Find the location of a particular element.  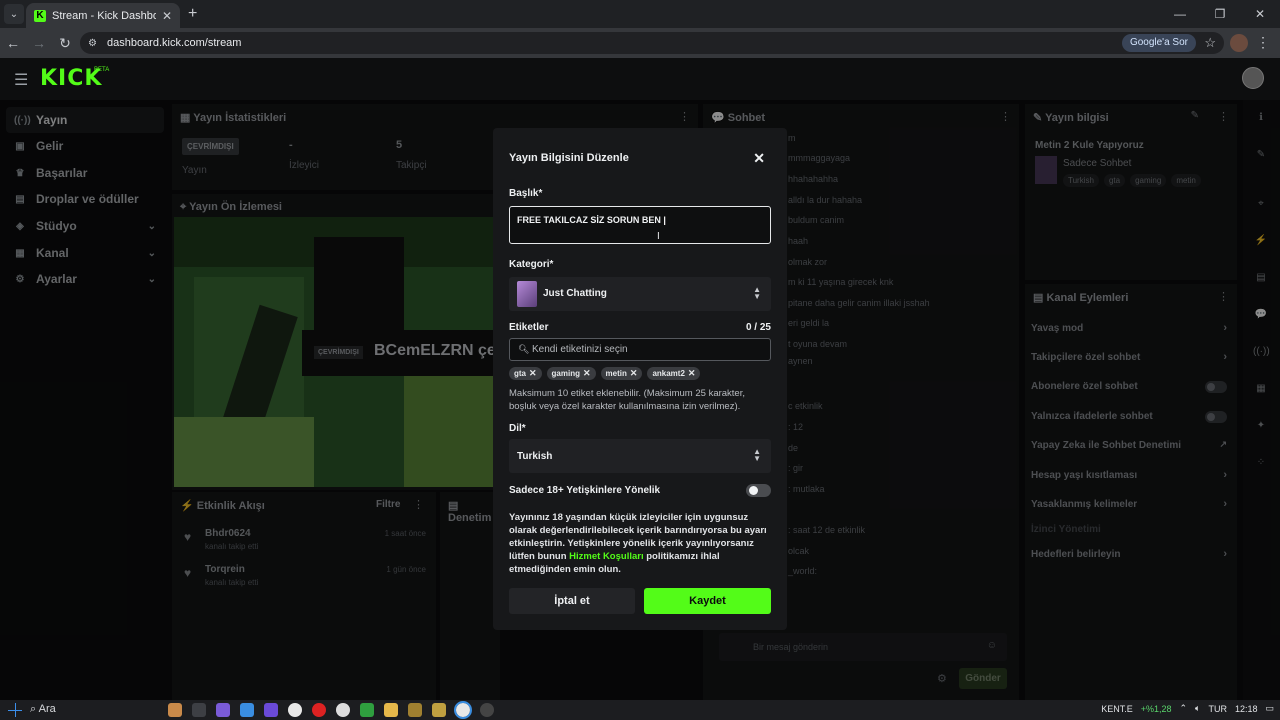

clock: 12:18 is located at coordinates (1246, 709).